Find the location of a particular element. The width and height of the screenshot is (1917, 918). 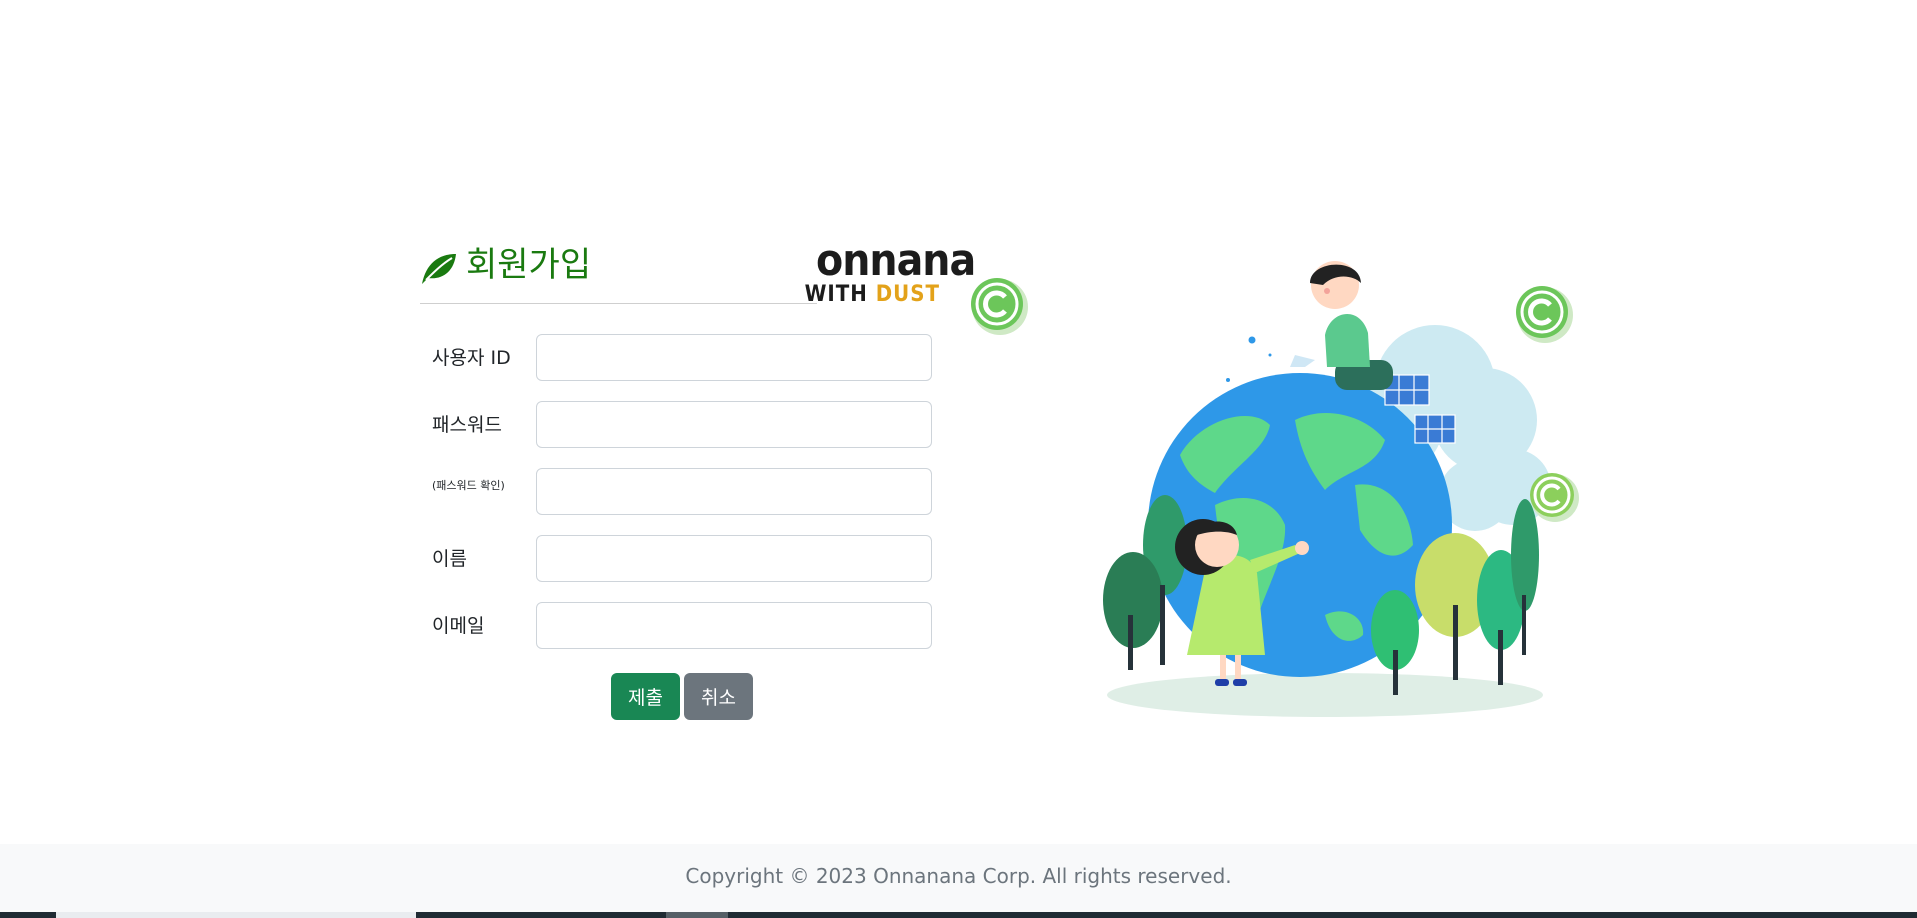

userid-row: 사용자 ID is located at coordinates (676, 358).